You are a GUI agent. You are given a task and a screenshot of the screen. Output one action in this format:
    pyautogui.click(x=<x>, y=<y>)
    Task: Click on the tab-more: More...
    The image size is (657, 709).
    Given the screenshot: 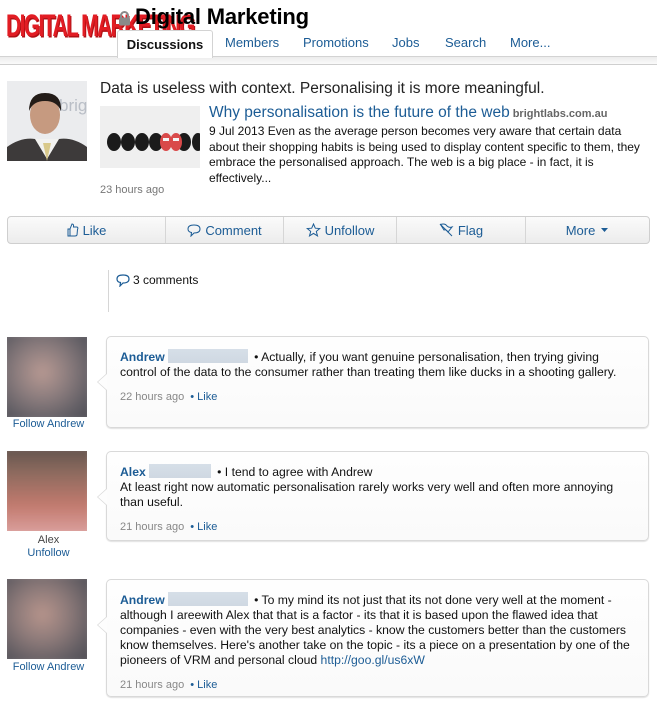 What is the action you would take?
    pyautogui.click(x=530, y=44)
    